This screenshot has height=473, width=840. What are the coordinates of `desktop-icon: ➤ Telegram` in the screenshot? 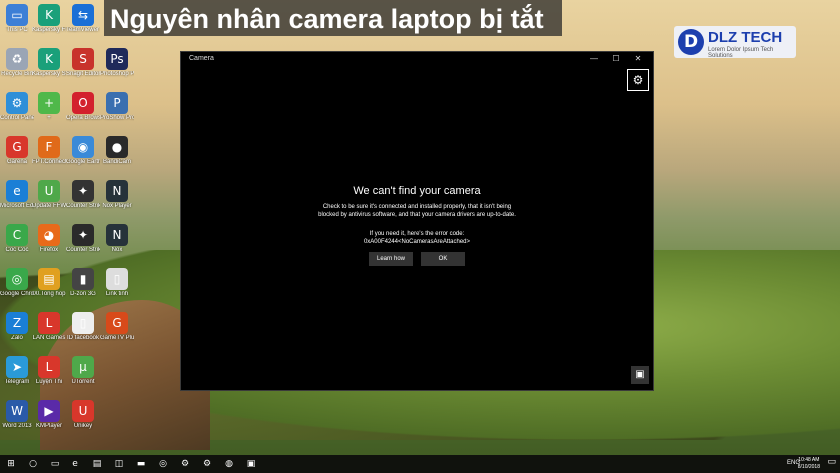 It's located at (17, 371).